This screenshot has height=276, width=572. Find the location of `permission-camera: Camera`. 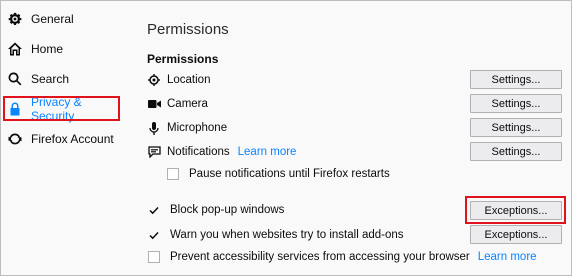

permission-camera: Camera is located at coordinates (177, 104).